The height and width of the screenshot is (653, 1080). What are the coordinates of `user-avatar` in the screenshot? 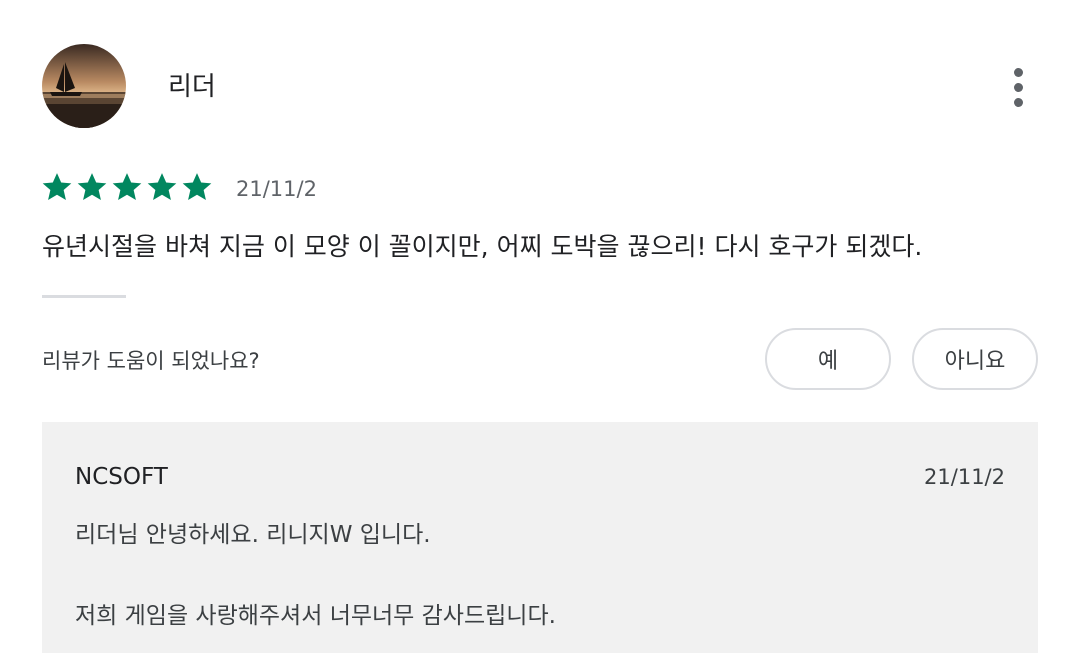 It's located at (84, 86).